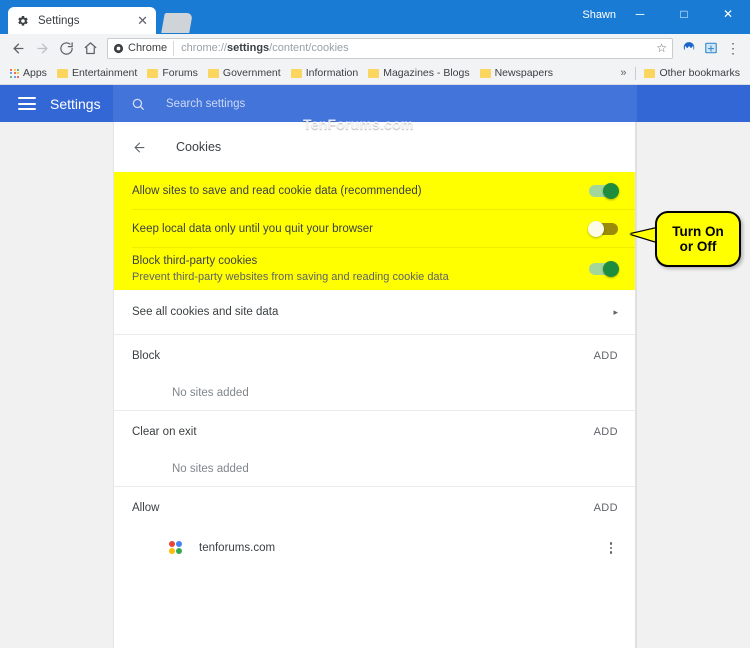 The image size is (750, 648). Describe the element at coordinates (611, 548) in the screenshot. I see `more-options-icon` at that location.